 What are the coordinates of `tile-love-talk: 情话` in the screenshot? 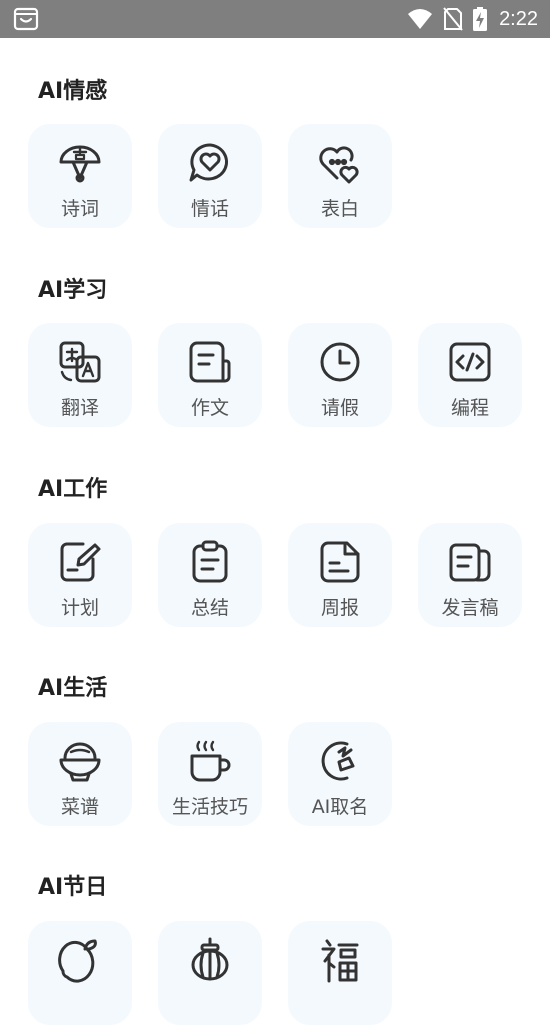 It's located at (210, 176).